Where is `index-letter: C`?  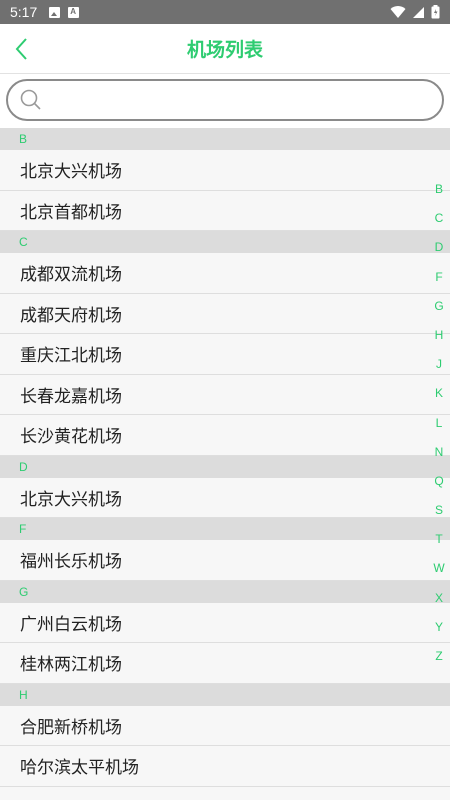 index-letter: C is located at coordinates (439, 218).